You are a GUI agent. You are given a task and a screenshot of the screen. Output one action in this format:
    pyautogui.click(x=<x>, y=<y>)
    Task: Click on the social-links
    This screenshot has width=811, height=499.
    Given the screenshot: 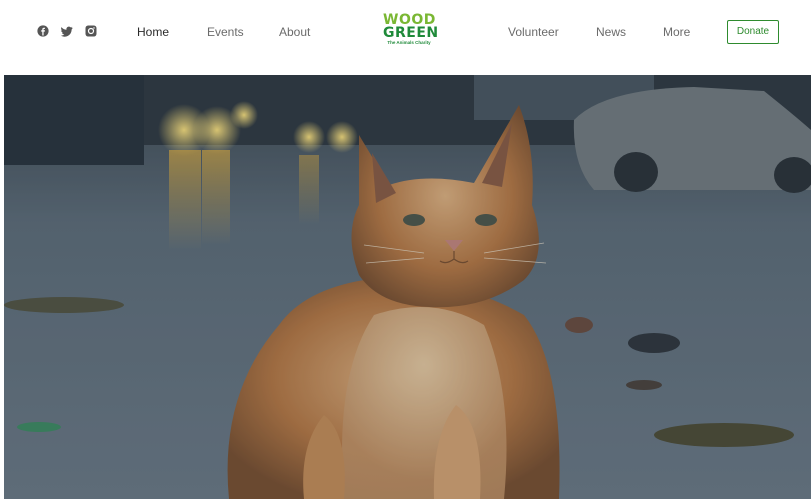 What is the action you would take?
    pyautogui.click(x=67, y=31)
    